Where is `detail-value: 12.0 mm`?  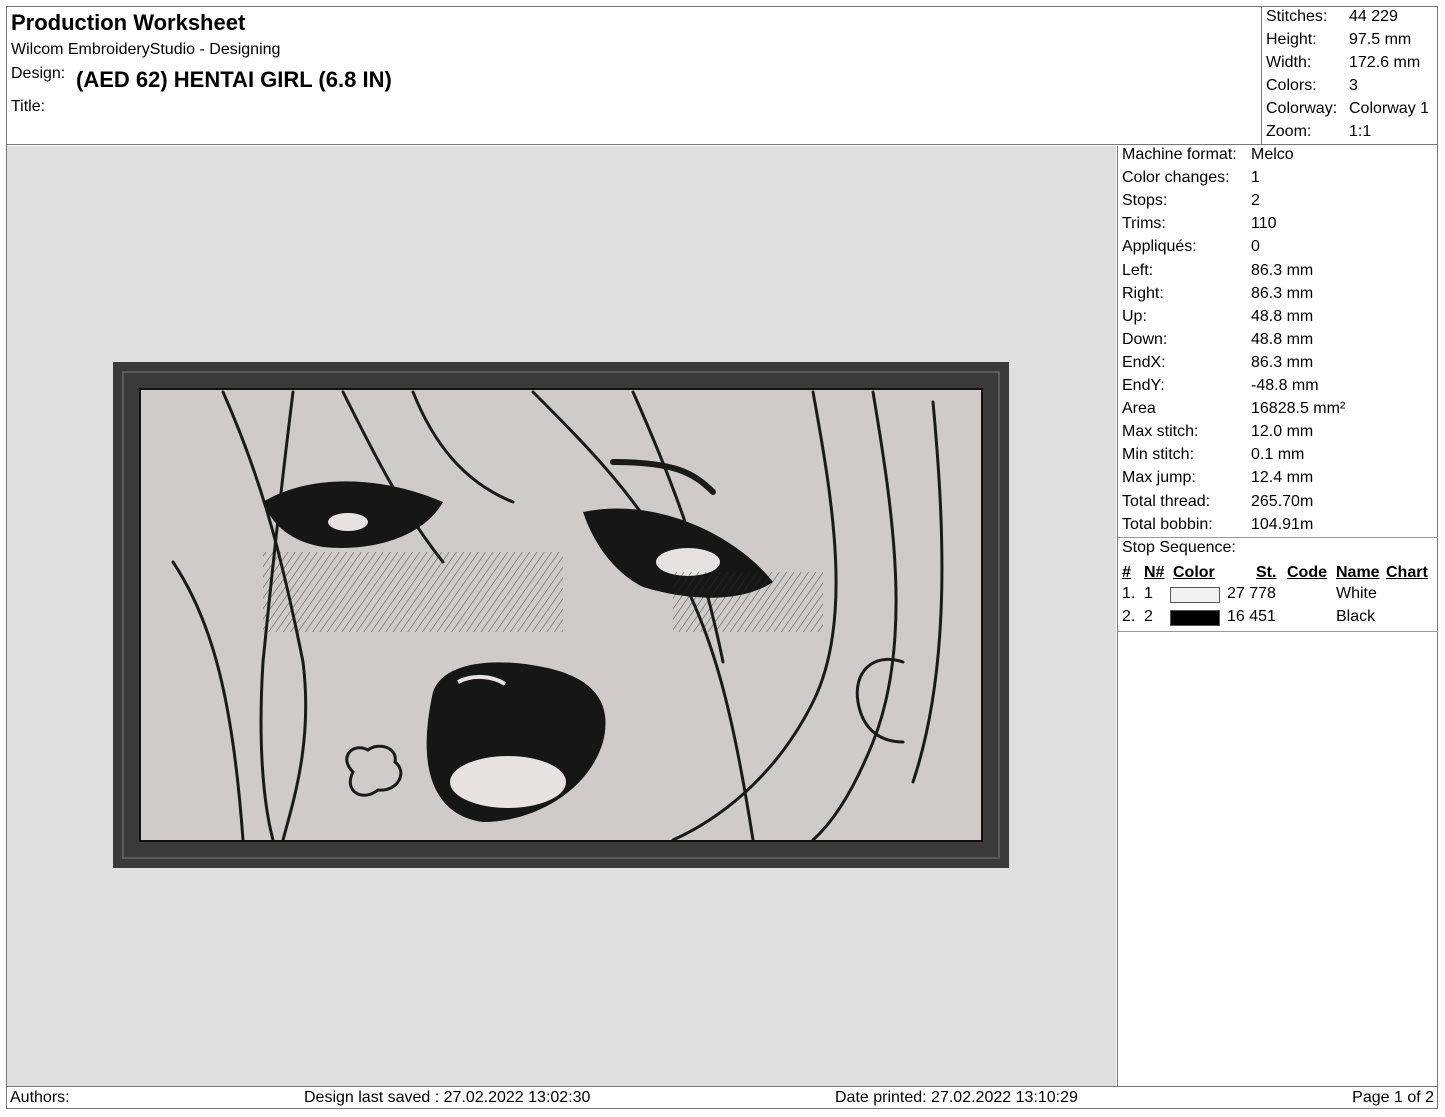 detail-value: 12.0 mm is located at coordinates (1282, 432).